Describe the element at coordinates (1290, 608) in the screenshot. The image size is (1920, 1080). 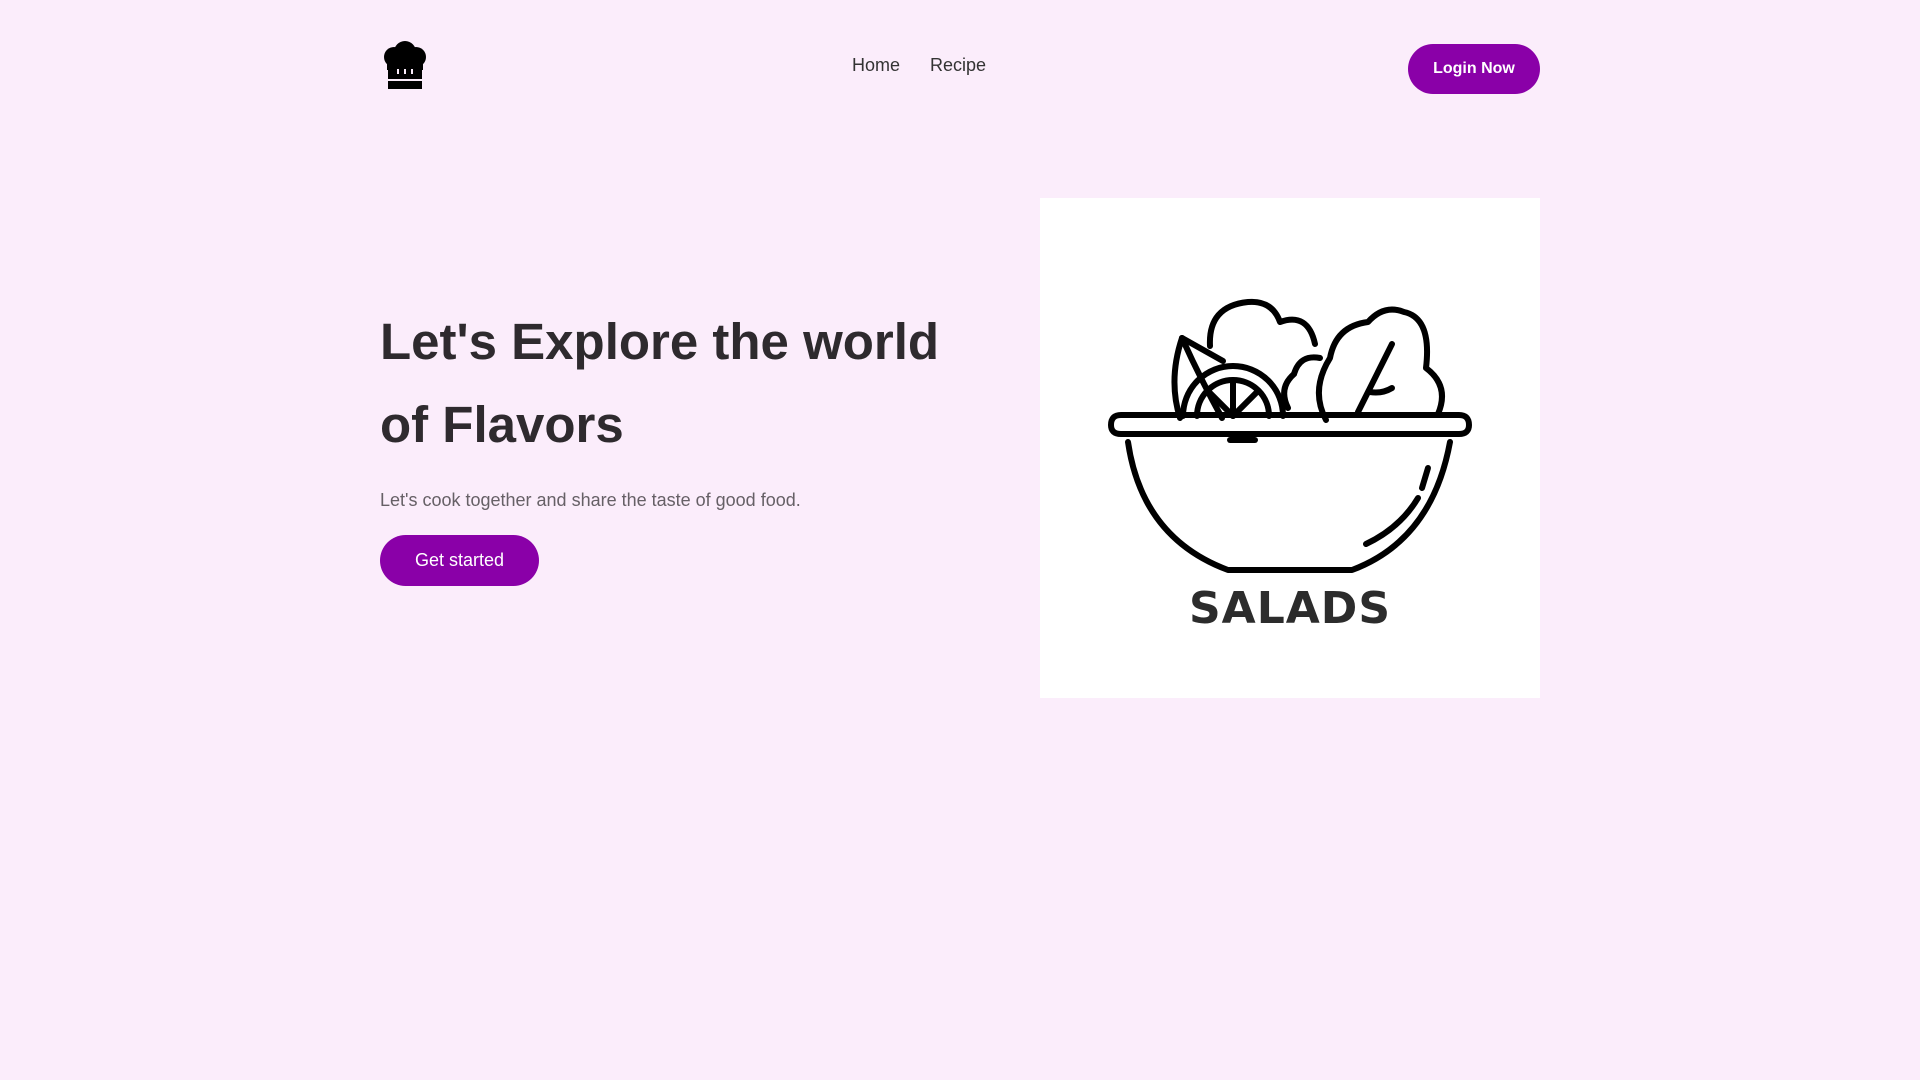
I see `image-caption: SALADS` at that location.